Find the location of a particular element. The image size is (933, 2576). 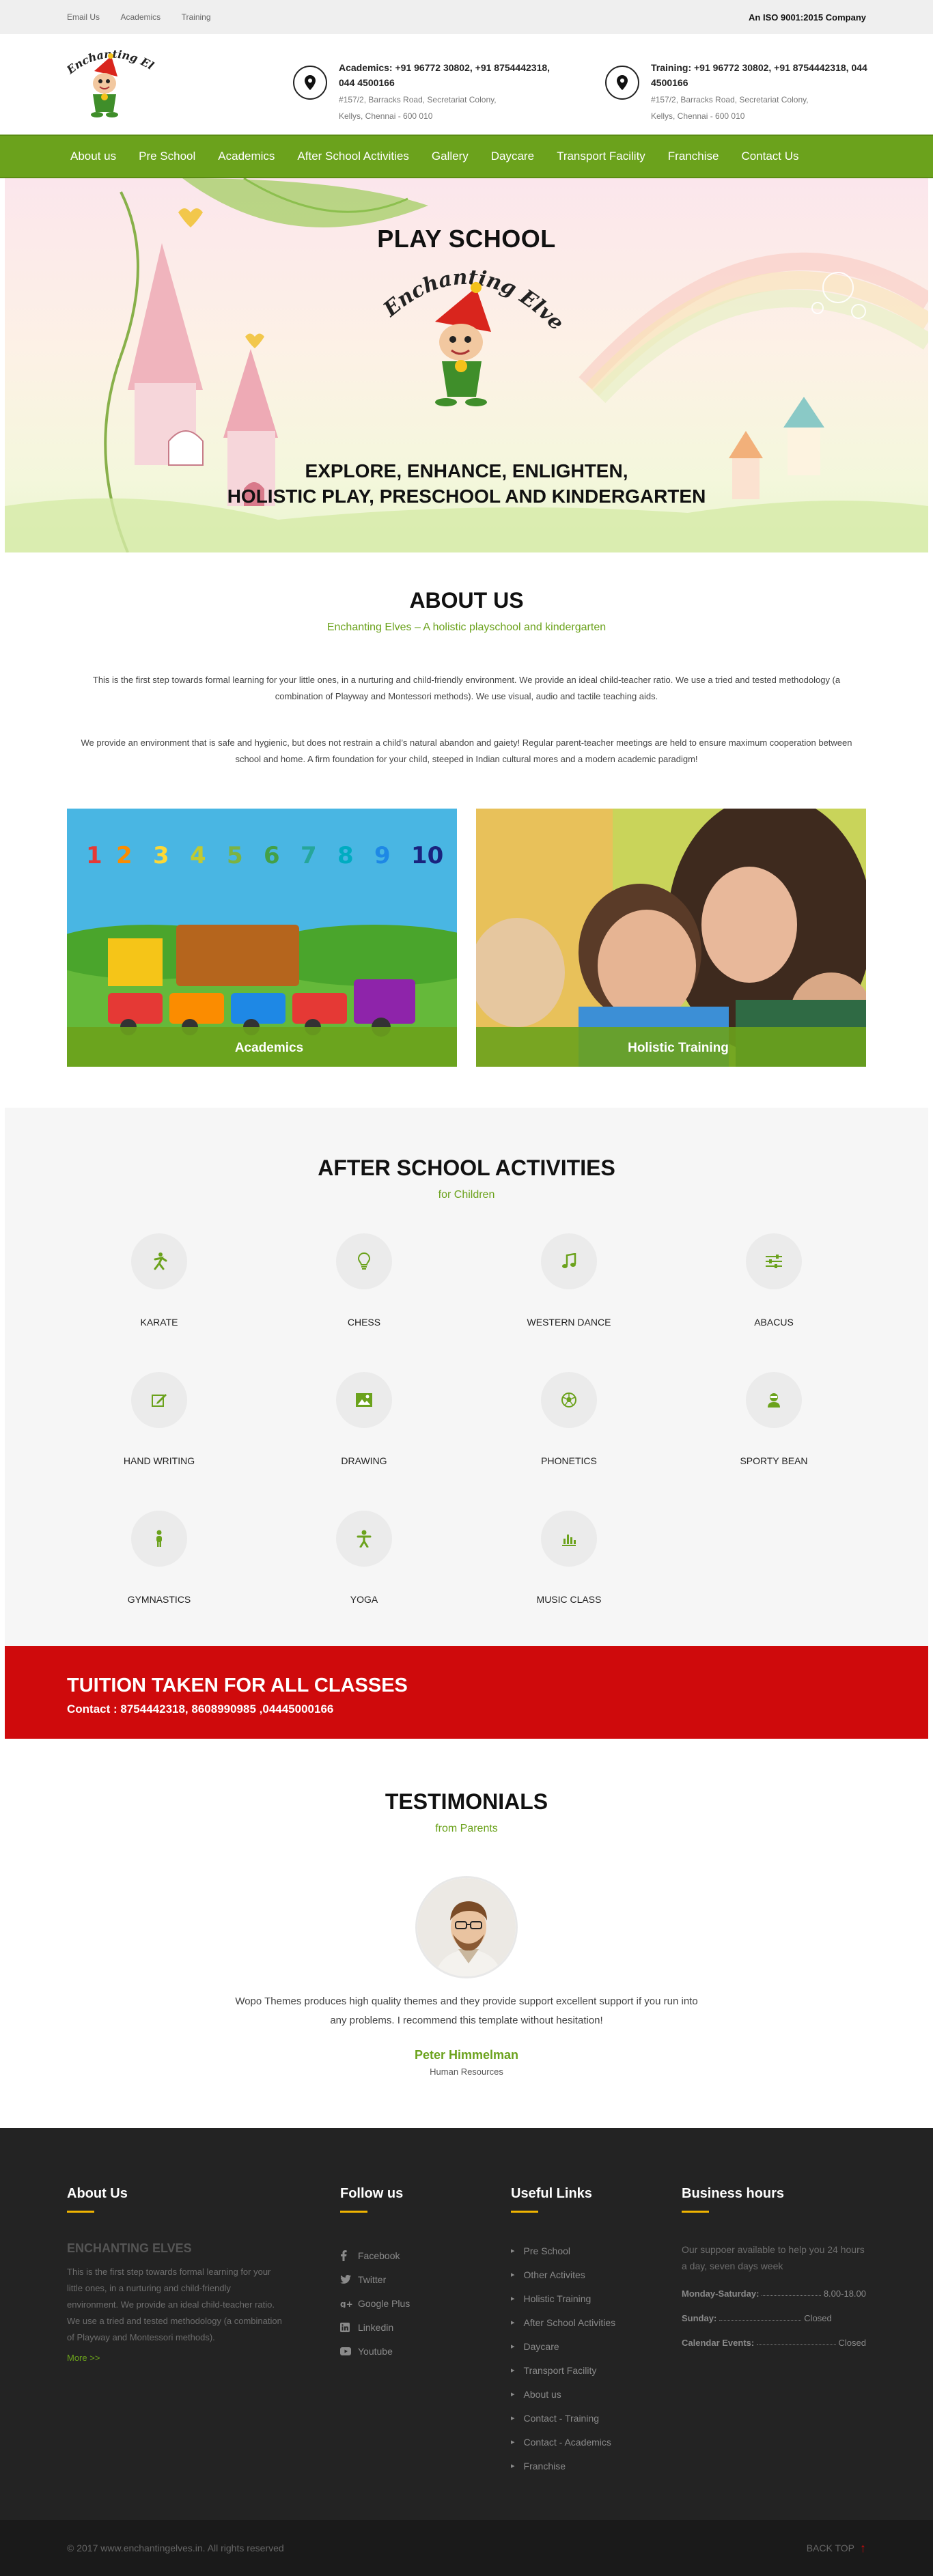

top-link-academics: Academics is located at coordinates (140, 17).